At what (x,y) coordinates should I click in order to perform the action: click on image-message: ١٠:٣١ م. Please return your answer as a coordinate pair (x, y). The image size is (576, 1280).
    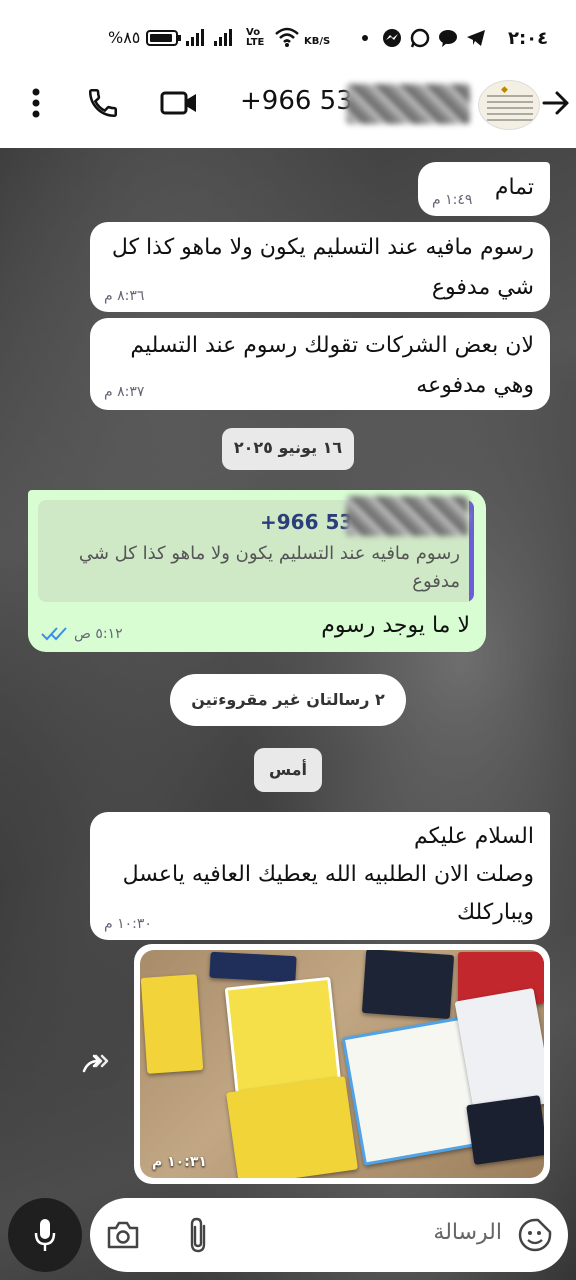
    Looking at the image, I should click on (342, 1064).